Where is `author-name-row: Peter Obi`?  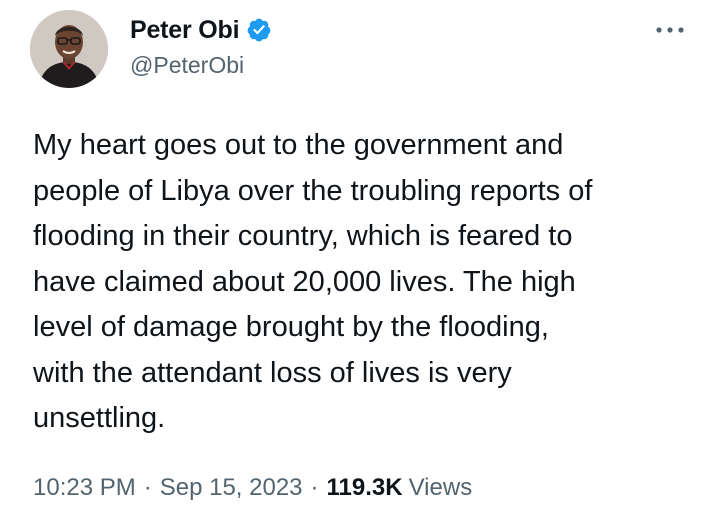
author-name-row: Peter Obi is located at coordinates (201, 30).